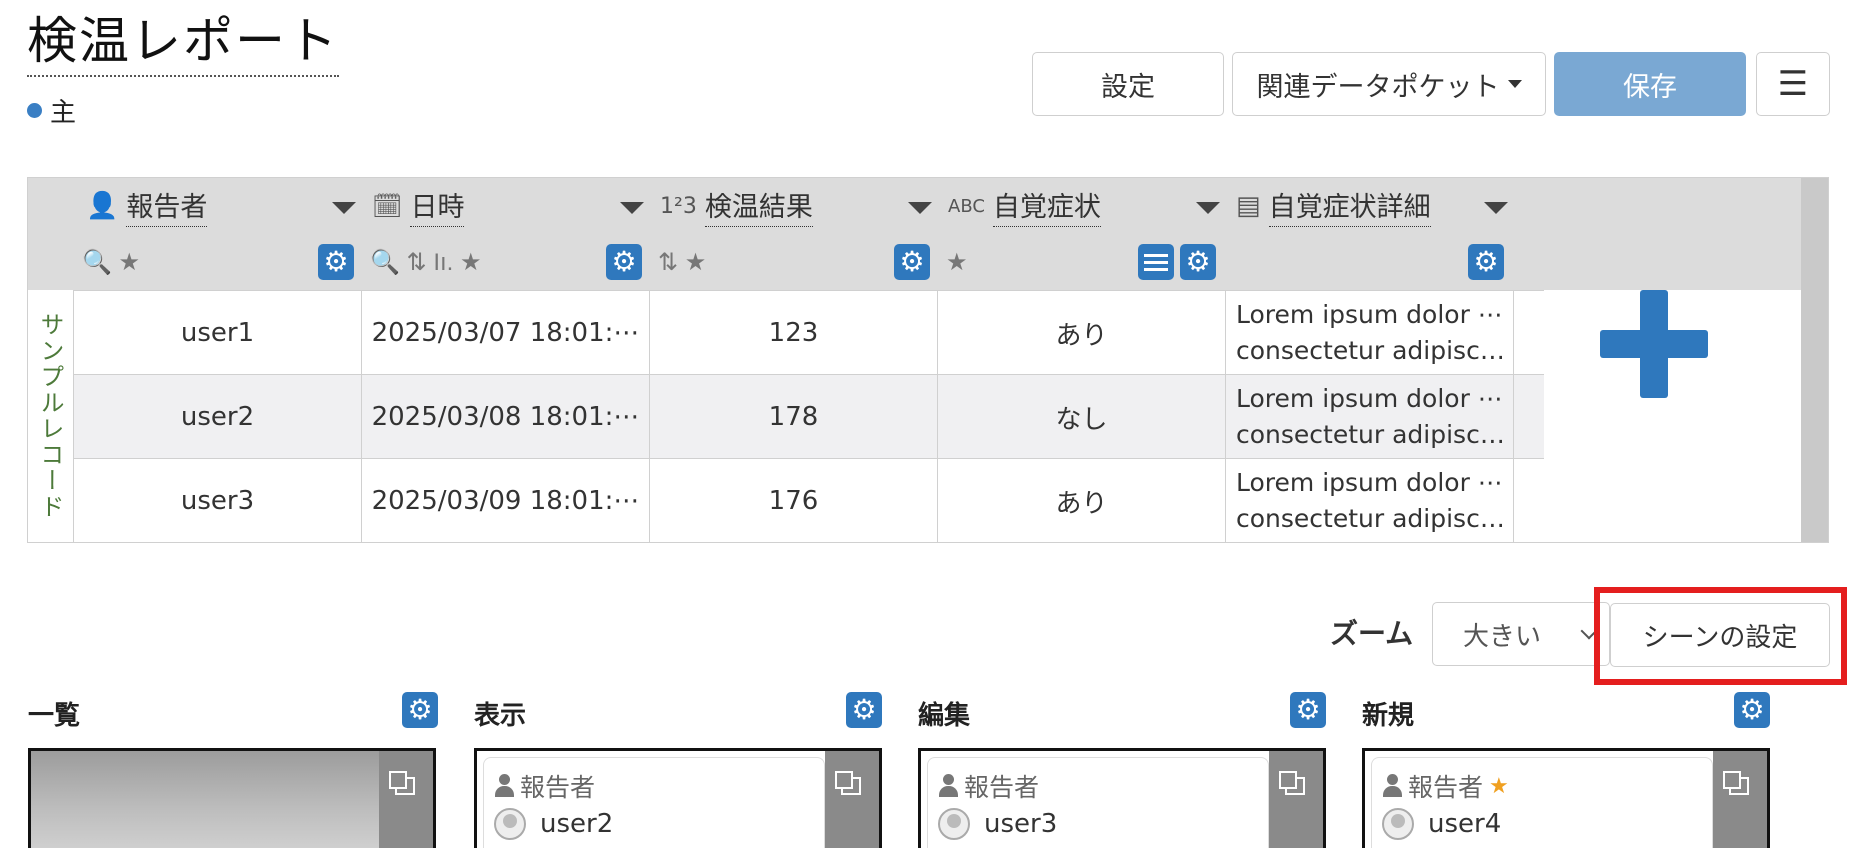  I want to click on status-dot, so click(34, 110).